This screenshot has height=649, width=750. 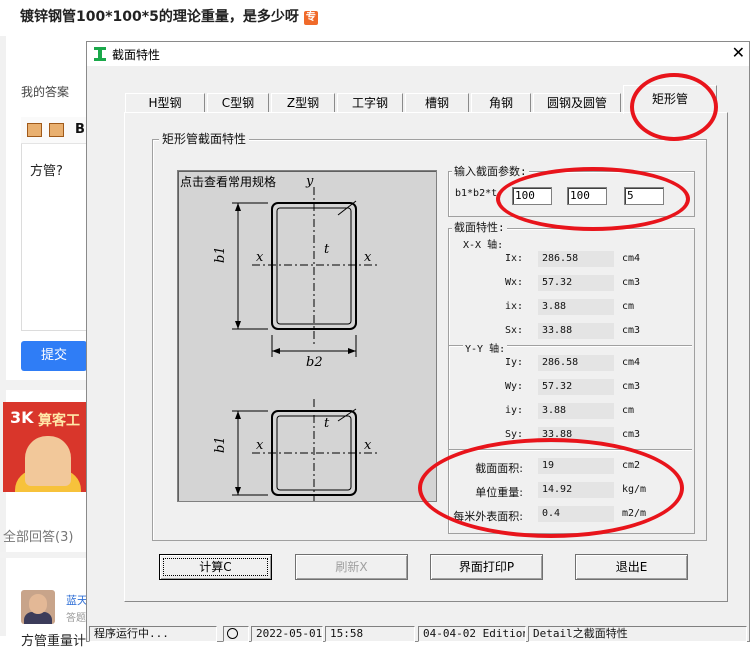 What do you see at coordinates (46, 169) in the screenshot?
I see `answer-text: 方管?` at bounding box center [46, 169].